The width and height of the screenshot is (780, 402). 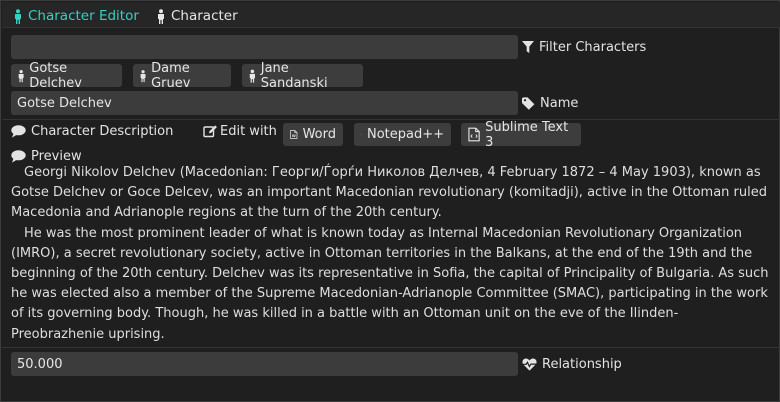 I want to click on tab-character-editor: Character Editor, so click(x=76, y=16).